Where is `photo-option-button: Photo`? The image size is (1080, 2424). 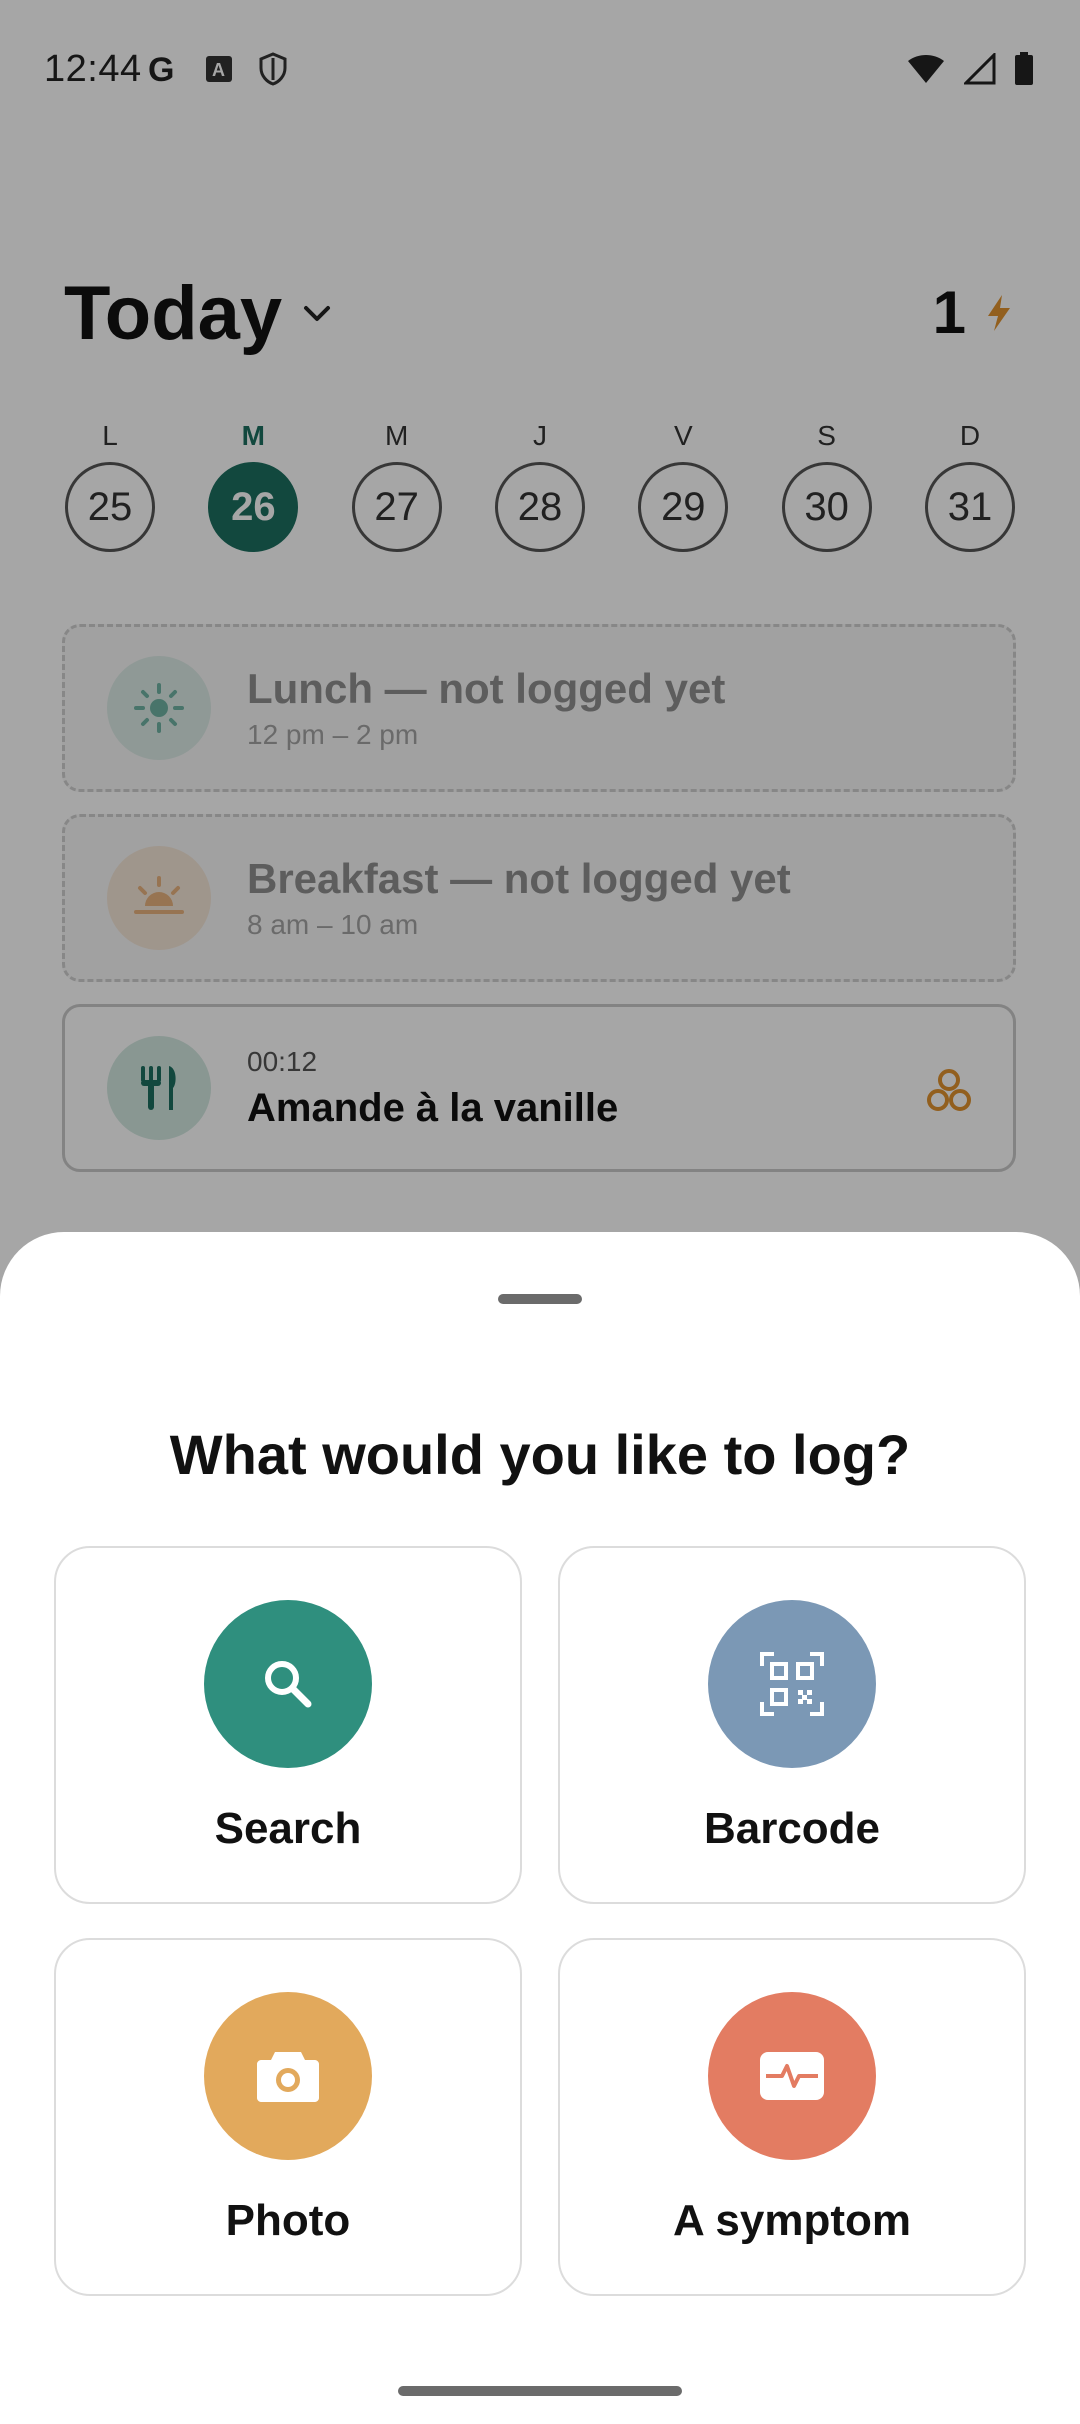
photo-option-button: Photo is located at coordinates (288, 2117).